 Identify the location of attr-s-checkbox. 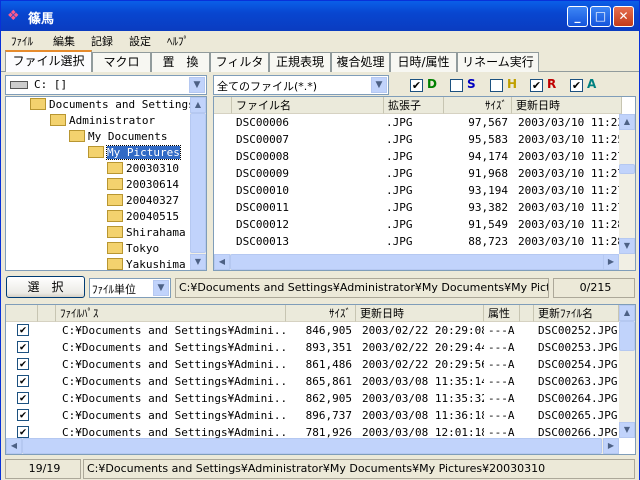
(456, 85).